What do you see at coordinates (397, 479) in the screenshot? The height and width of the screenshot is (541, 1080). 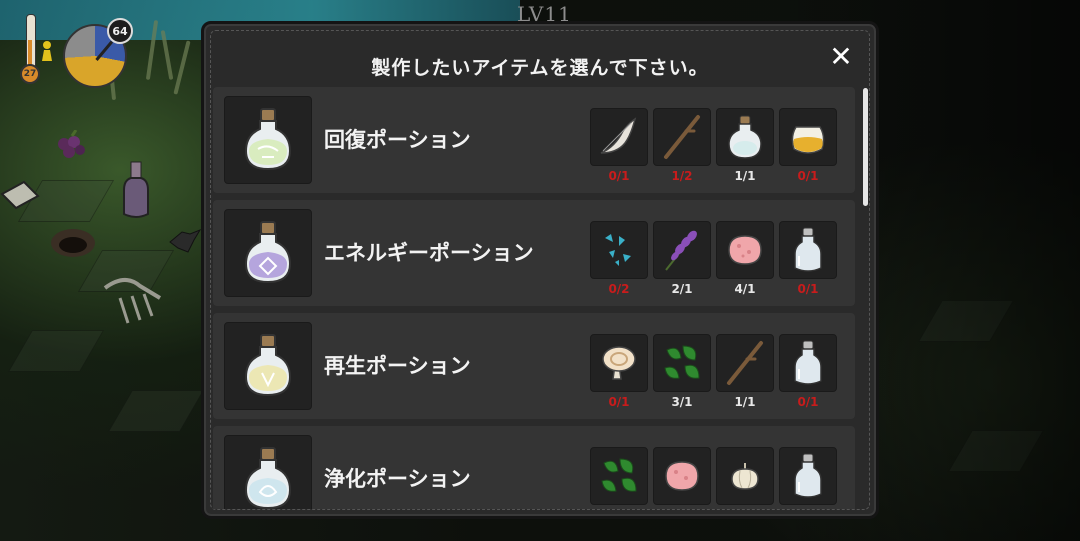 I see `recipe-name: 浄化ポーション` at bounding box center [397, 479].